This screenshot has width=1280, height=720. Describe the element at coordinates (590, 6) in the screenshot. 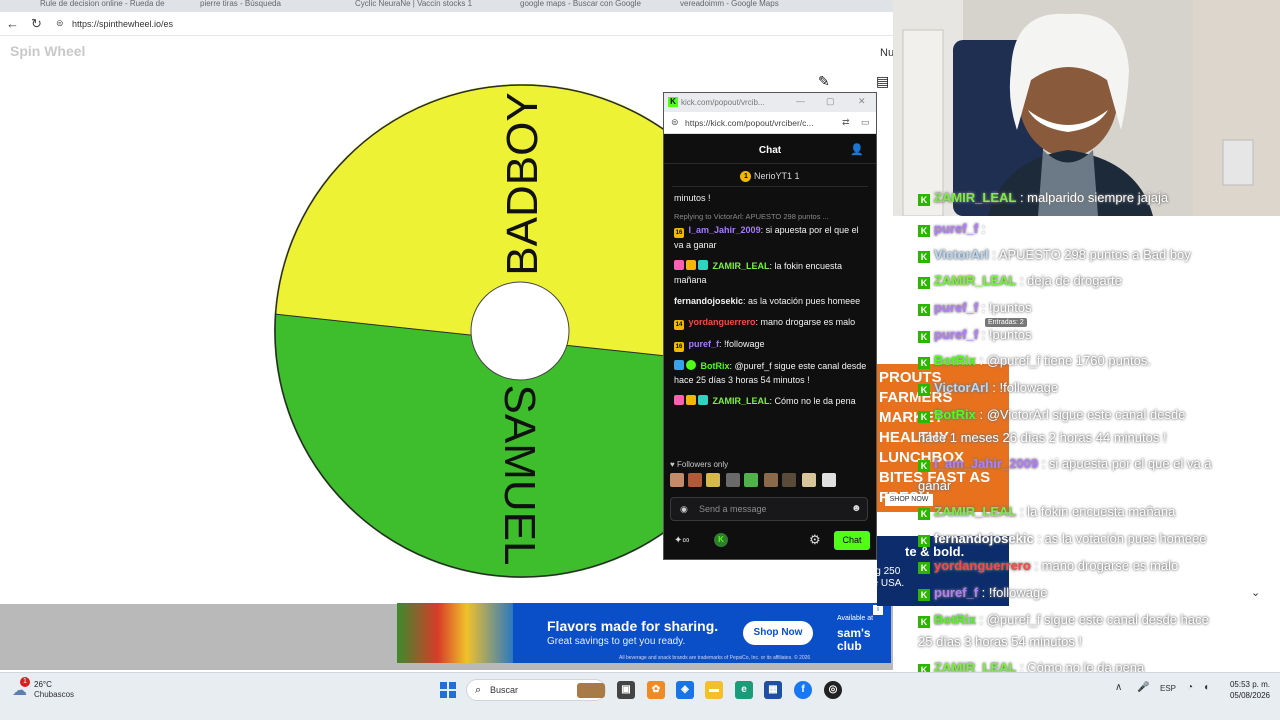

I see `browser-tab: google maps - Buscar con Google` at that location.